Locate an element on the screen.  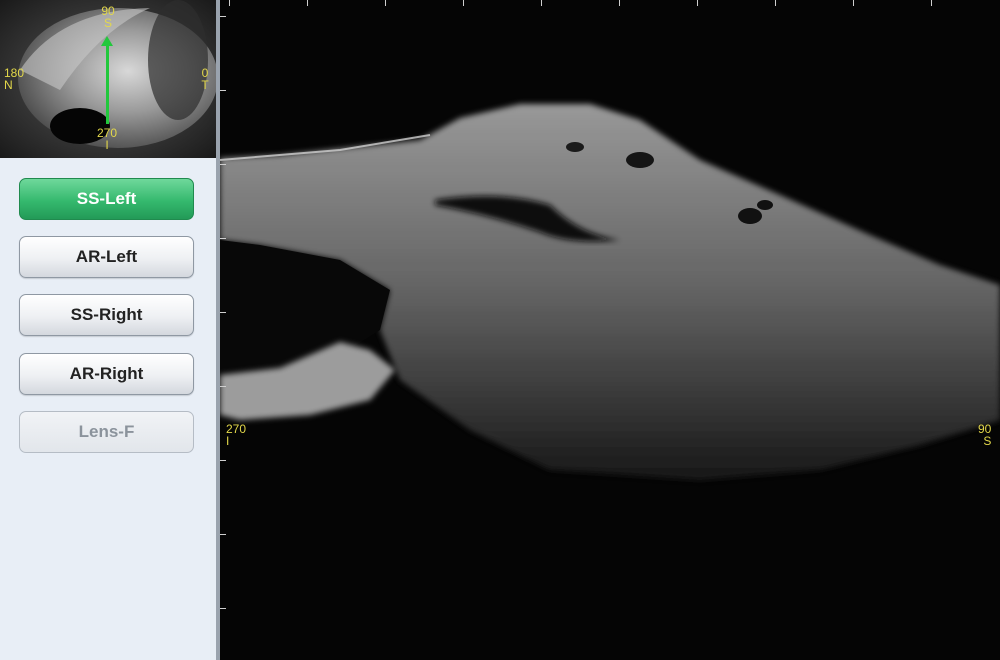
ar-right-button: AR-Right is located at coordinates (106, 374).